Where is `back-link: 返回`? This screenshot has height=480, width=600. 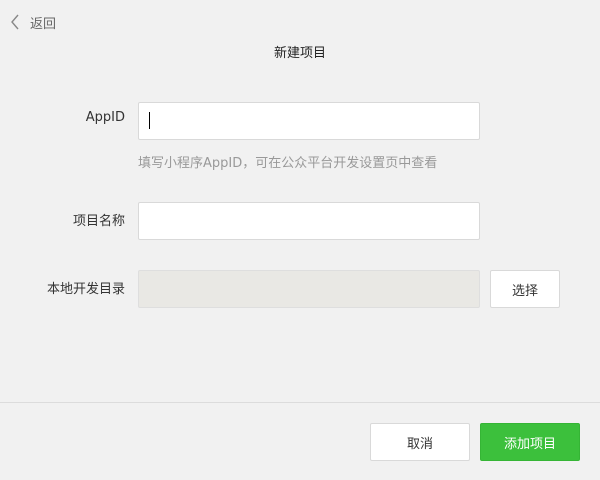 back-link: 返回 is located at coordinates (33, 22).